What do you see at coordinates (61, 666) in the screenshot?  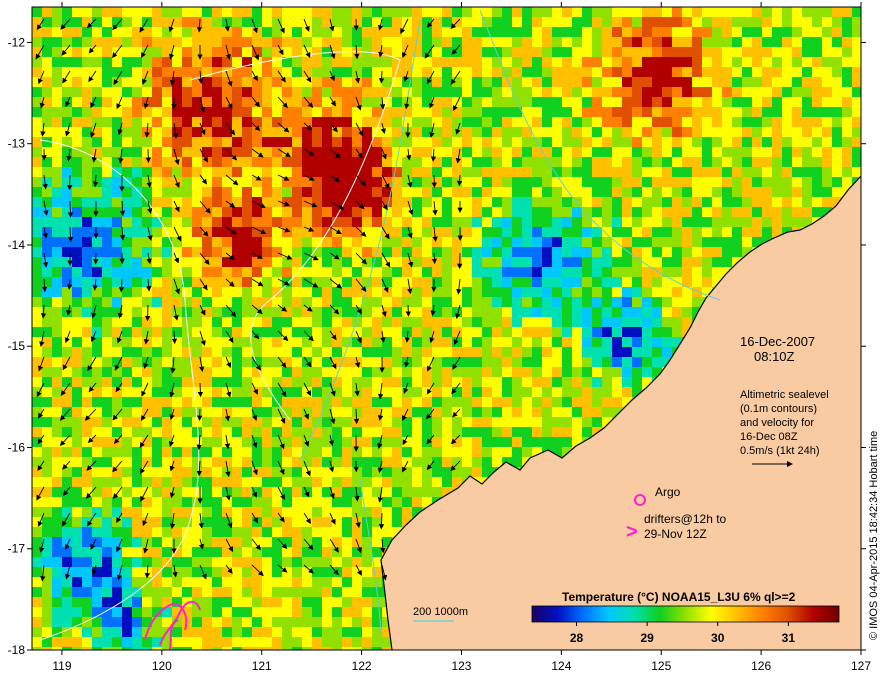 I see `x-tick-label: 119` at bounding box center [61, 666].